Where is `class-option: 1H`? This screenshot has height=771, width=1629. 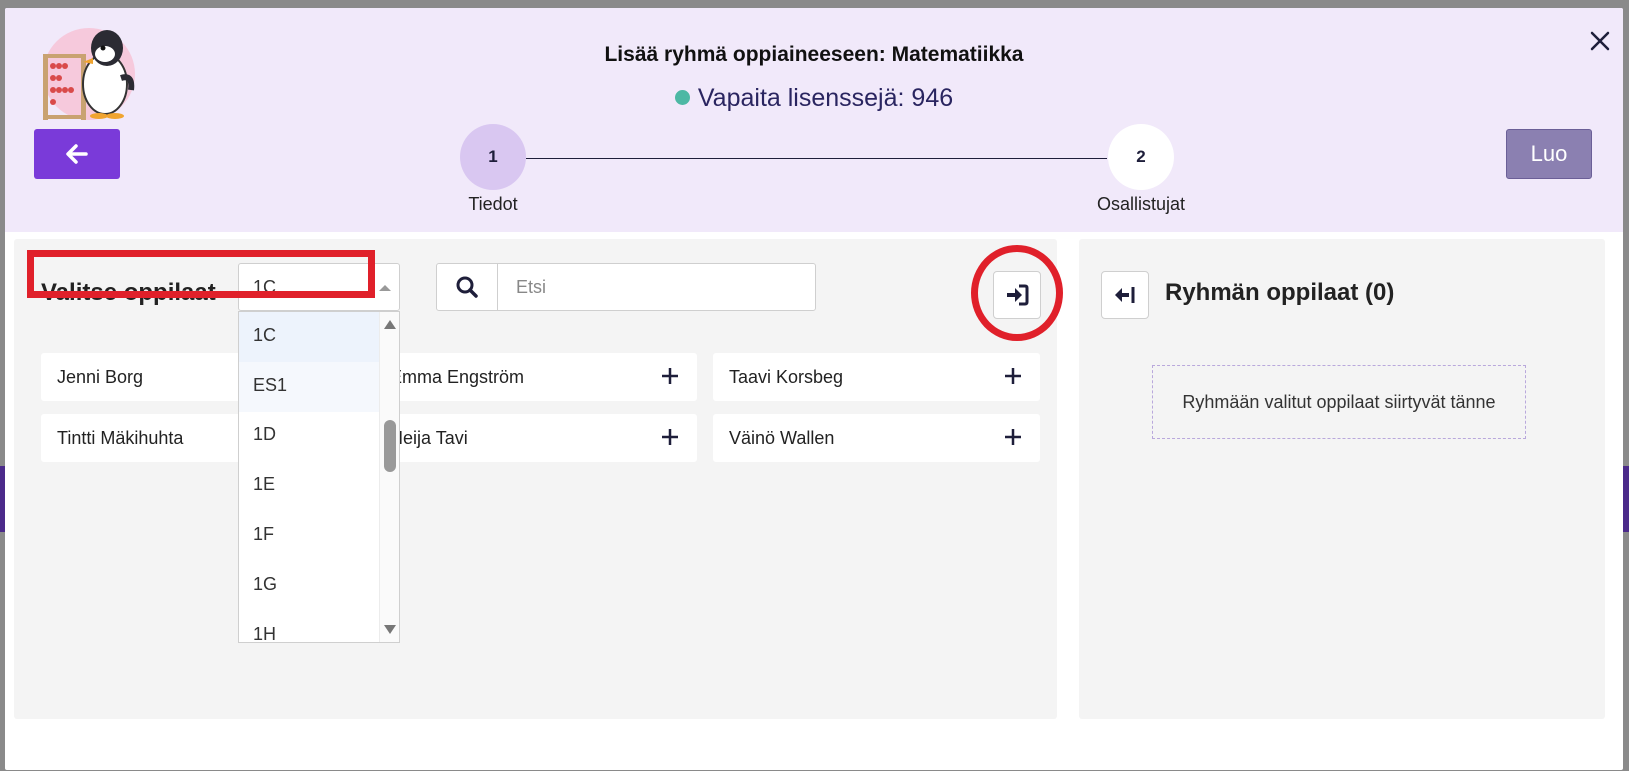
class-option: 1H is located at coordinates (310, 626).